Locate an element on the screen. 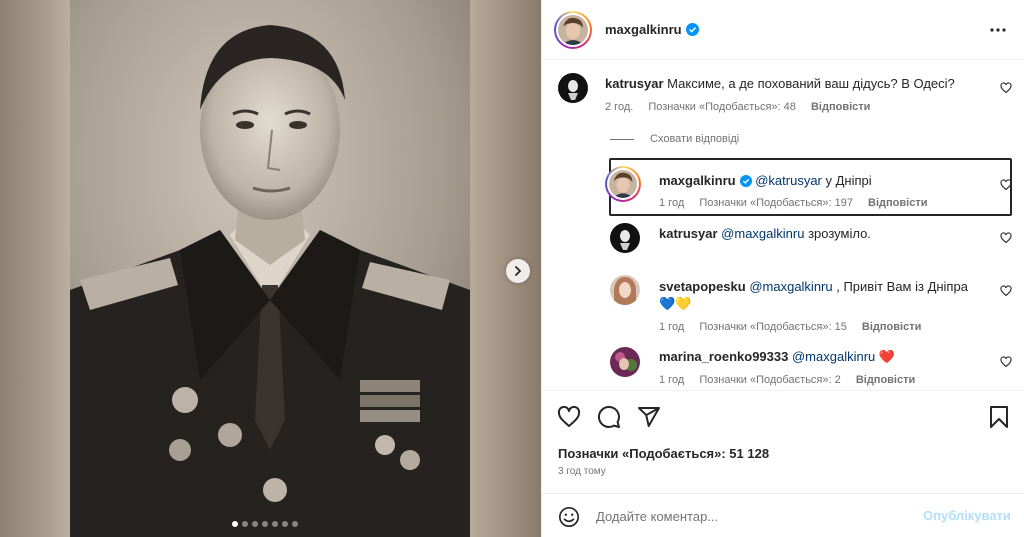  reply-username: maxgalkinru is located at coordinates (697, 180).